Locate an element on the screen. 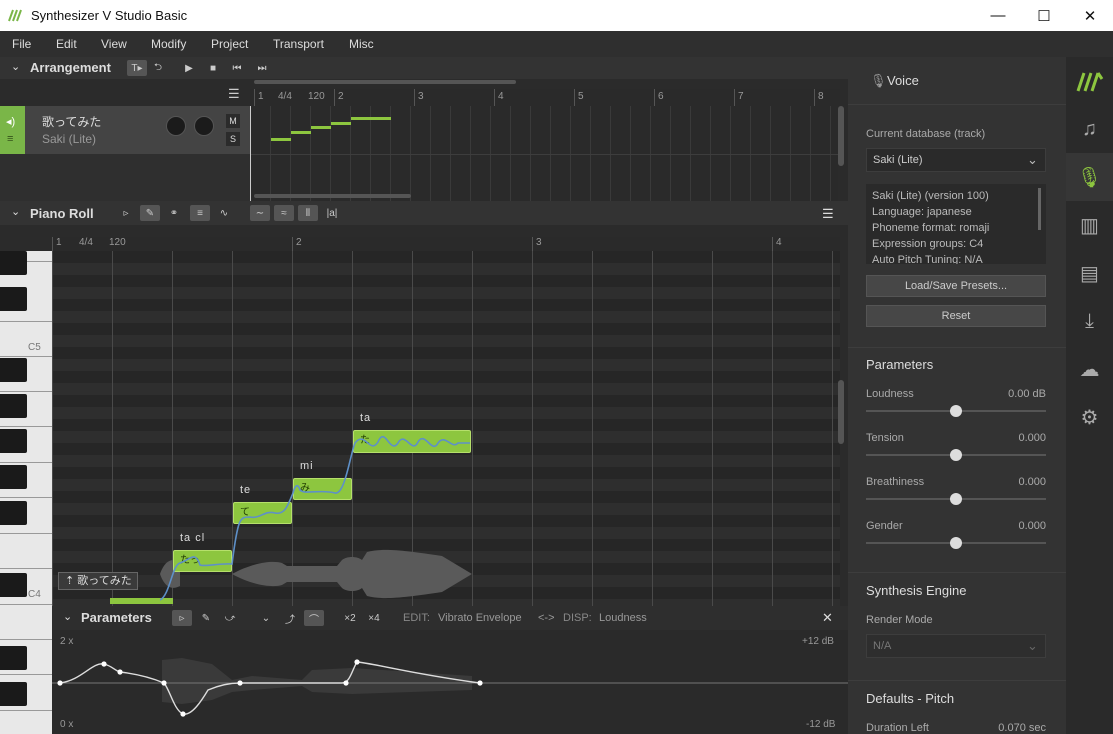 This screenshot has width=1113, height=734. arrangement-menu-icon: ☰ is located at coordinates (234, 94).